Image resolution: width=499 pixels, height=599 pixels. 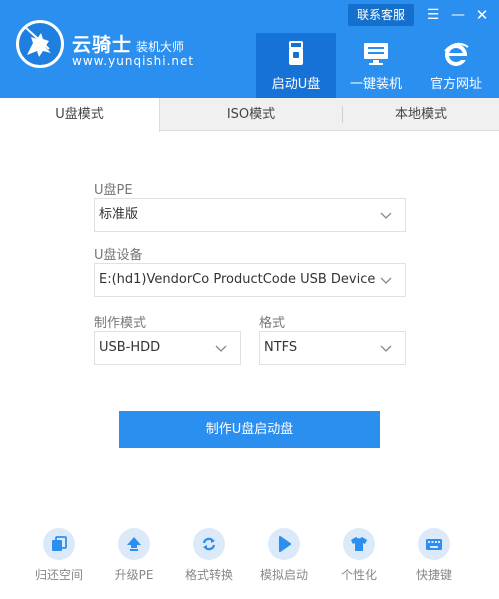 What do you see at coordinates (130, 347) in the screenshot?
I see `mode-select-value: USB-HDD` at bounding box center [130, 347].